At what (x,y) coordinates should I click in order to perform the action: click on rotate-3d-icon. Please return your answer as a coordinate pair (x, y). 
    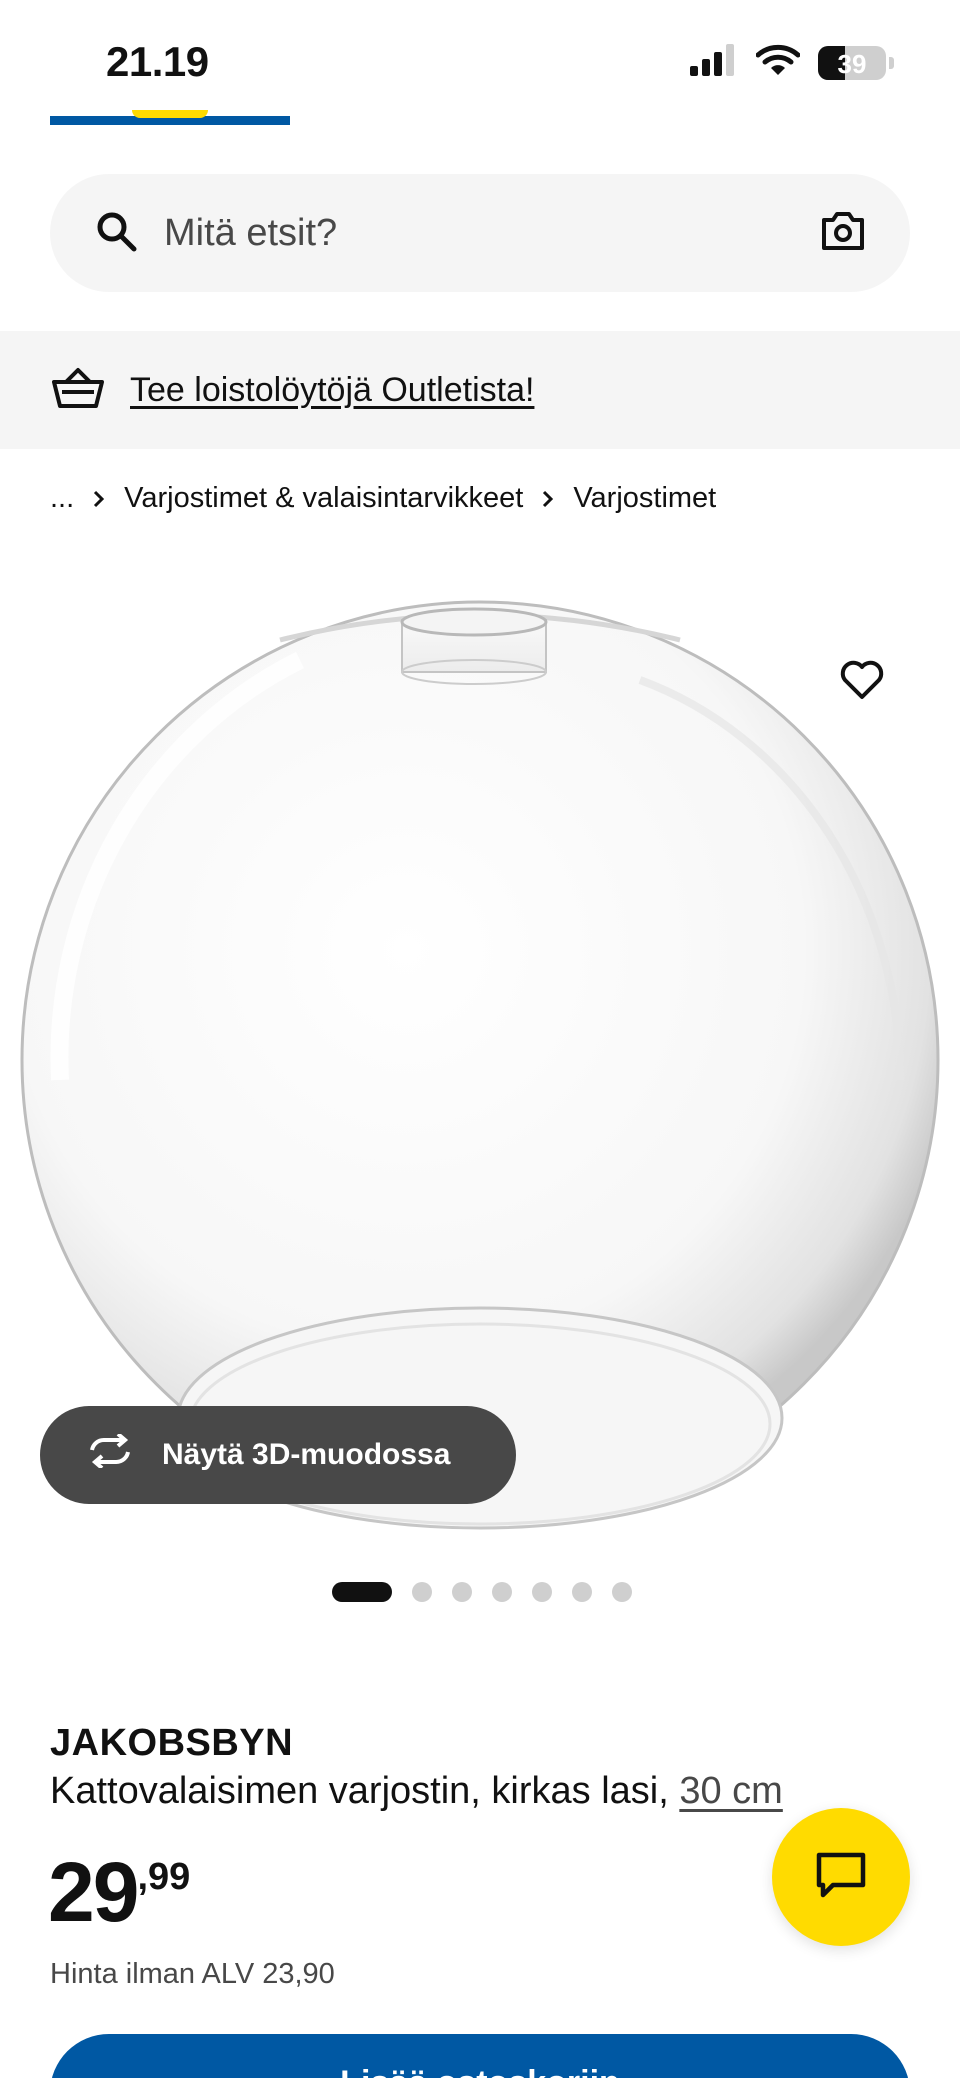
    Looking at the image, I should click on (110, 1454).